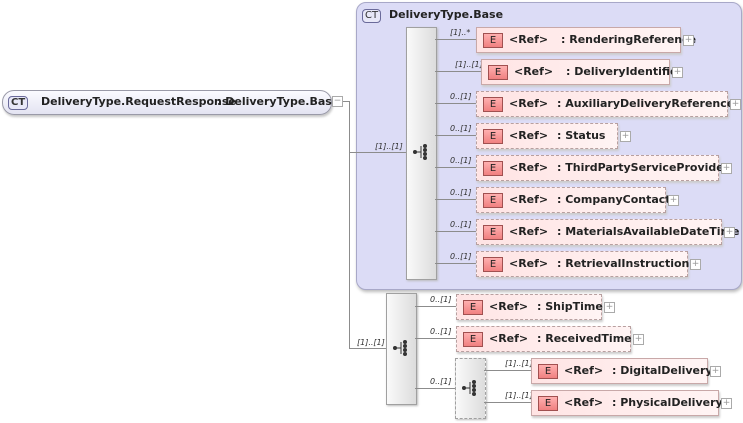  Describe the element at coordinates (470, 390) in the screenshot. I see `choice-icon` at that location.